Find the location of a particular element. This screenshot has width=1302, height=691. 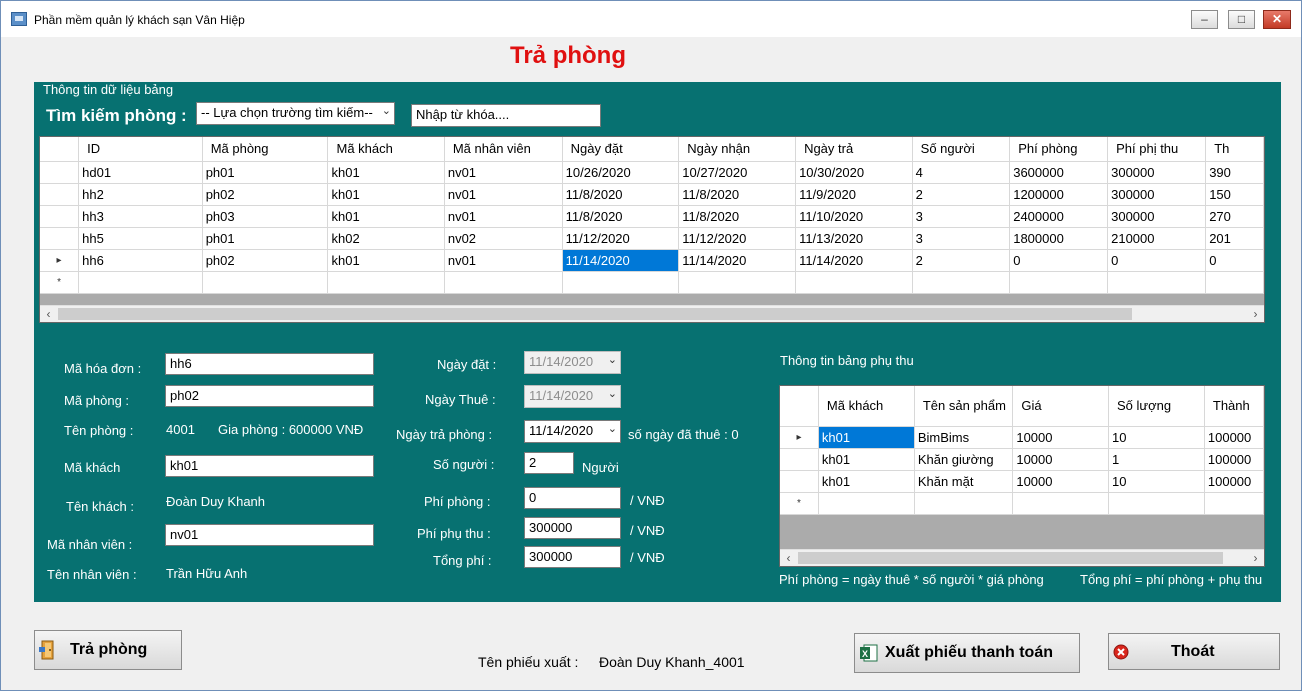

table-cell: 0 is located at coordinates (1157, 260).